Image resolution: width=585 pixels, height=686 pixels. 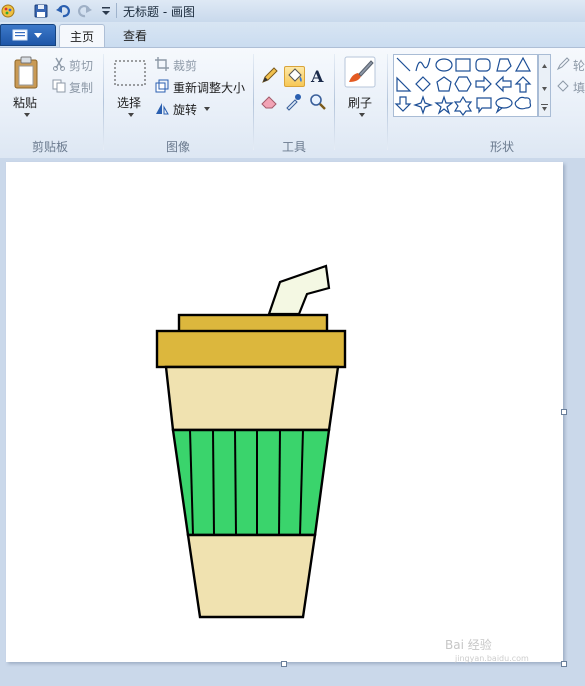 What do you see at coordinates (504, 105) in the screenshot?
I see `oval-callout-shape-icon` at bounding box center [504, 105].